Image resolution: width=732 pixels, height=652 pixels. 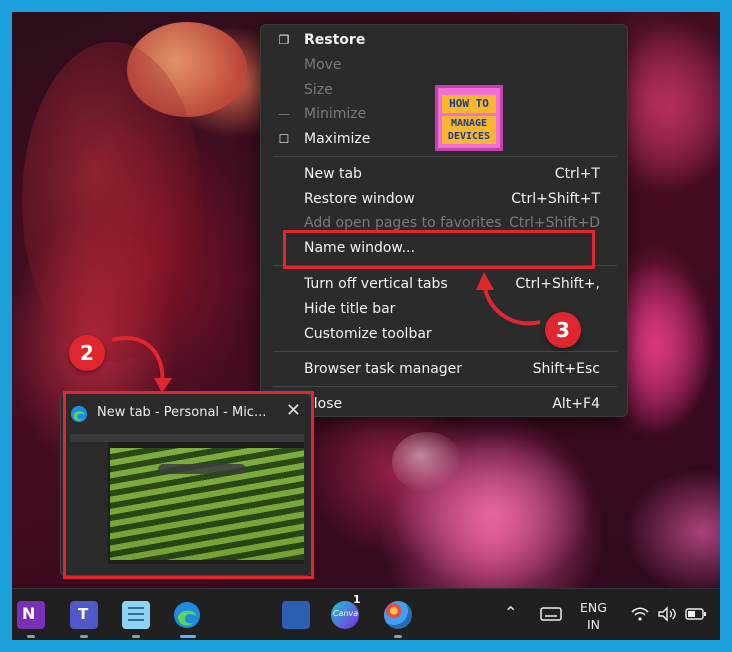 What do you see at coordinates (31, 615) in the screenshot?
I see `onenote-icon: N` at bounding box center [31, 615].